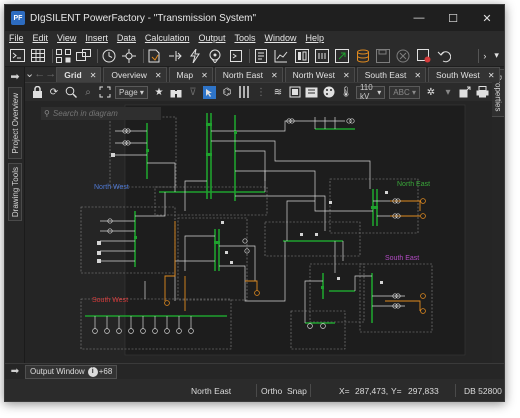 This screenshot has height=418, width=520. I want to click on close-button: ✕, so click(487, 18).